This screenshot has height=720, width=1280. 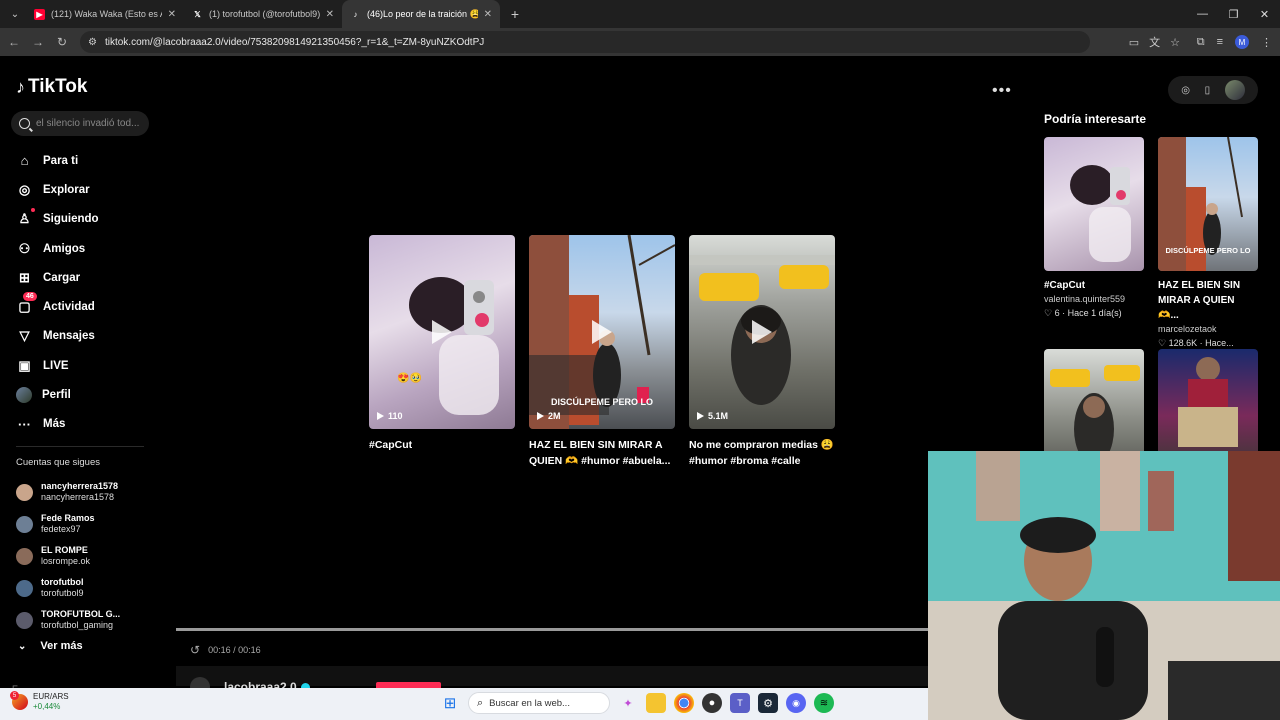 I want to click on close-window-icon: ✕, so click(x=1264, y=14).